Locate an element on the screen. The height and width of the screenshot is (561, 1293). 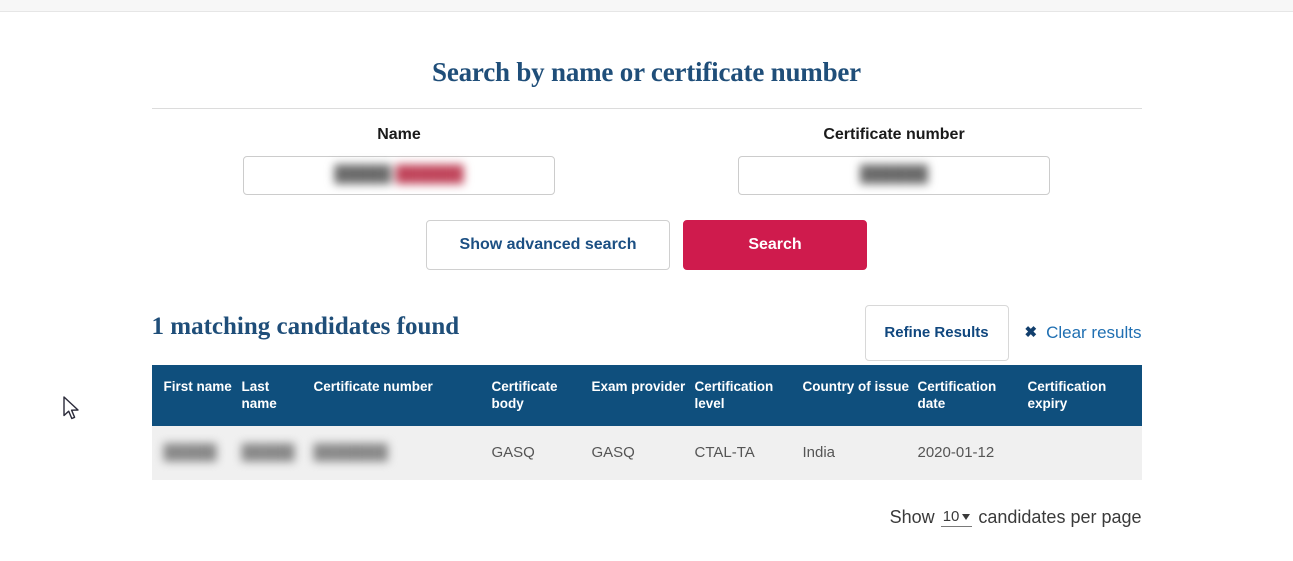
name-input-value: █████ ██████ is located at coordinates (399, 175).